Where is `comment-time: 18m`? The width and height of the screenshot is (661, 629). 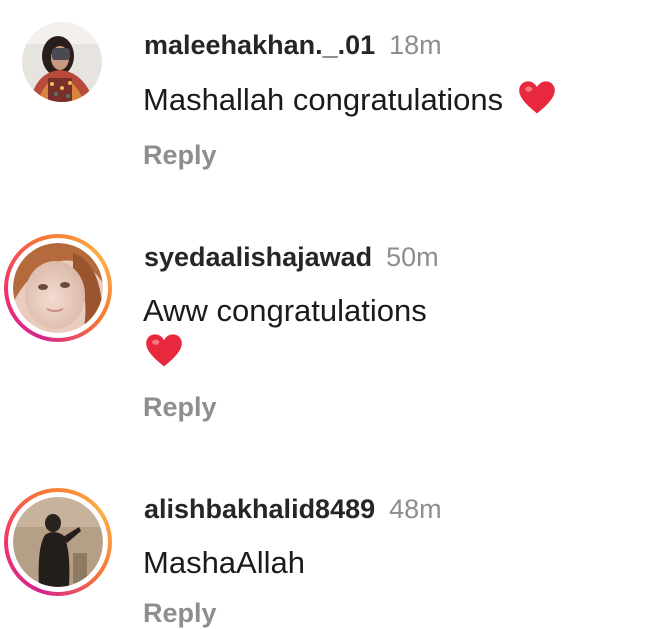
comment-time: 18m is located at coordinates (415, 45).